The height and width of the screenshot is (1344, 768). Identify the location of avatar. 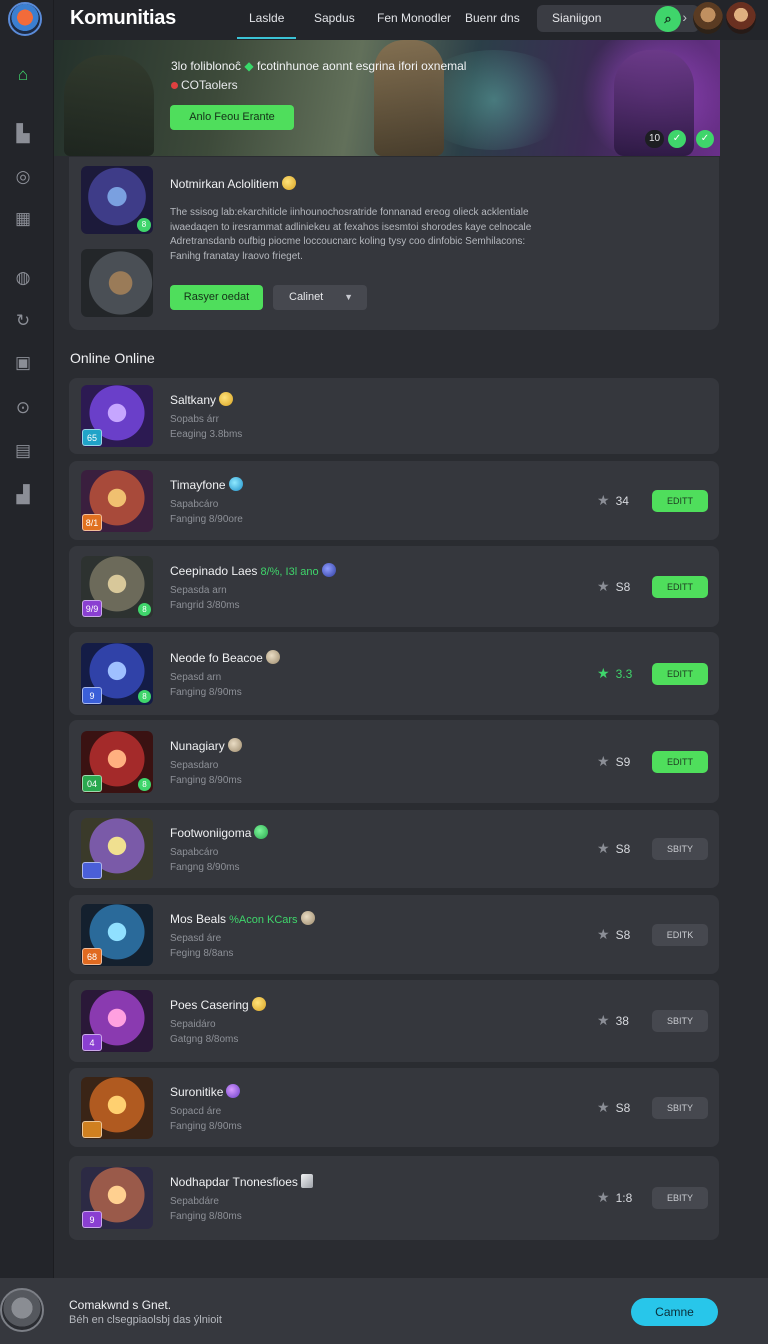
(708, 18).